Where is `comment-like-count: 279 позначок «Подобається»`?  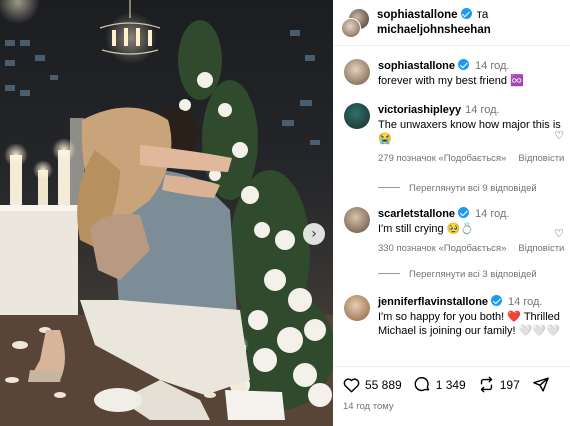 comment-like-count: 279 позначок «Подобається» is located at coordinates (442, 158).